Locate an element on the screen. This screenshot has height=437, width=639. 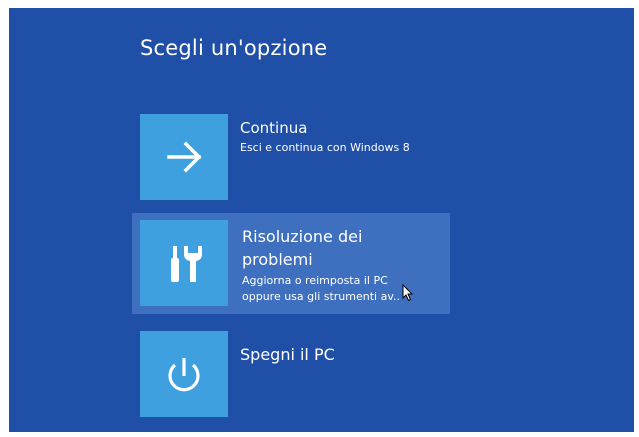
troubleshoot-title-line2: problemi is located at coordinates (277, 259).